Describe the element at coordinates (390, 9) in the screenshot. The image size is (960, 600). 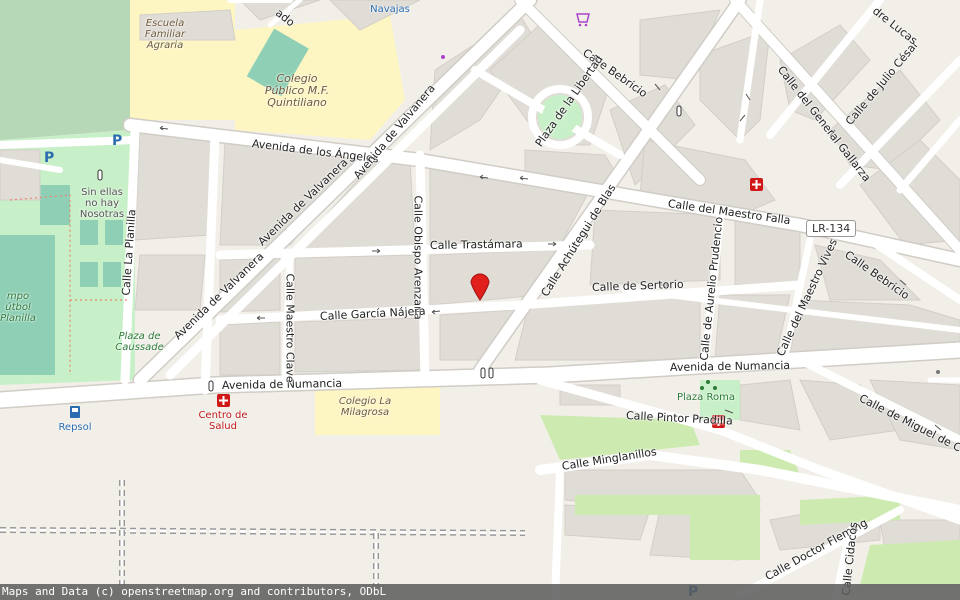
I see `poi-navajas: Navajas` at that location.